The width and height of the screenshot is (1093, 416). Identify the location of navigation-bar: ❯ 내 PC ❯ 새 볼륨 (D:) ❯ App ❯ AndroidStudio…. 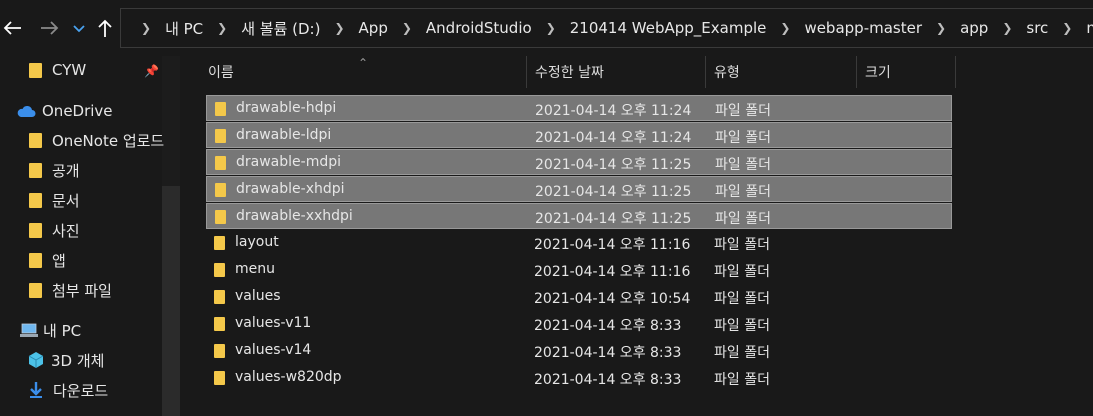
(546, 28).